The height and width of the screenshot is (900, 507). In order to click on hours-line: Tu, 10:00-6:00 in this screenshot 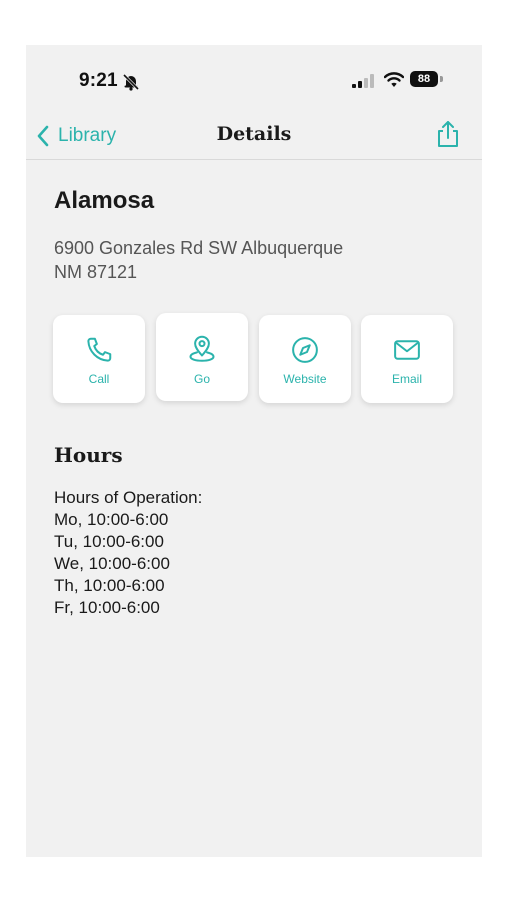, I will do `click(109, 541)`.